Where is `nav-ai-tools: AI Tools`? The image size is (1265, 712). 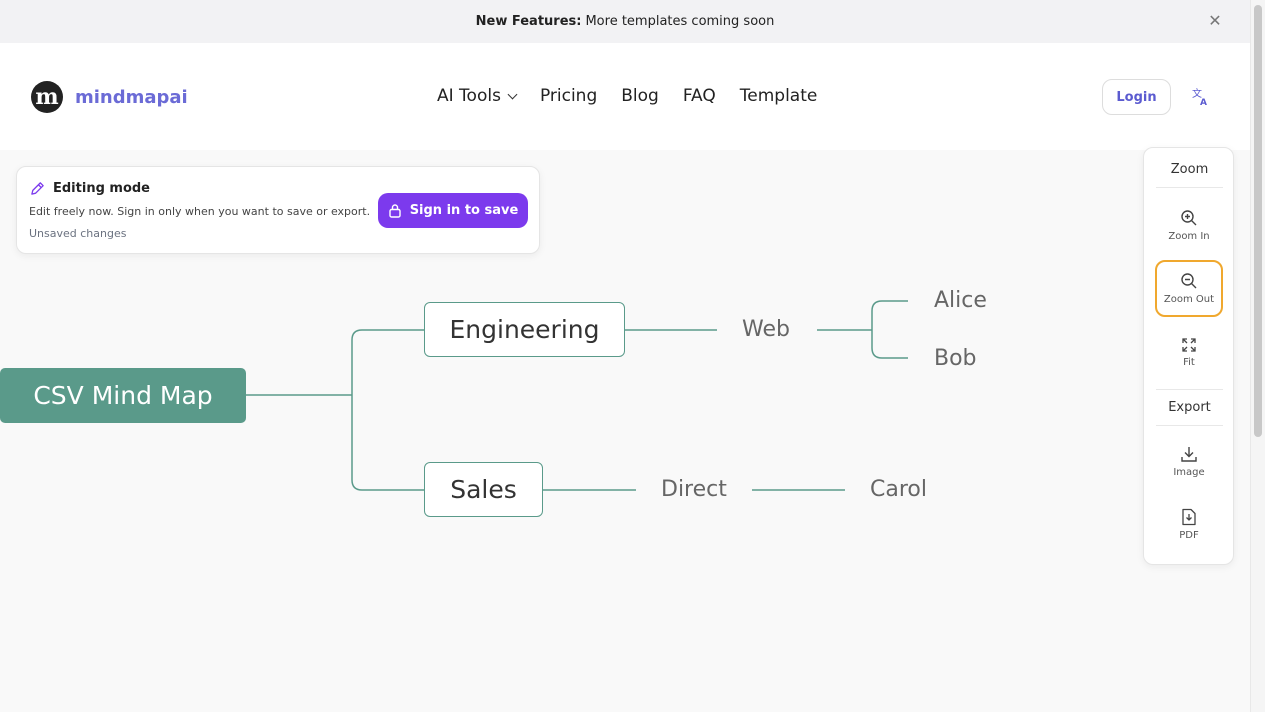 nav-ai-tools: AI Tools is located at coordinates (477, 96).